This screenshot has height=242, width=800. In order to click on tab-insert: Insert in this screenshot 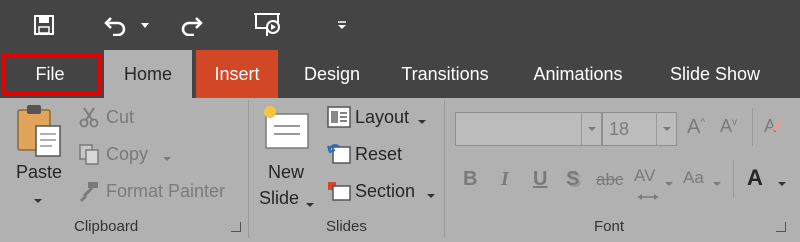, I will do `click(237, 74)`.